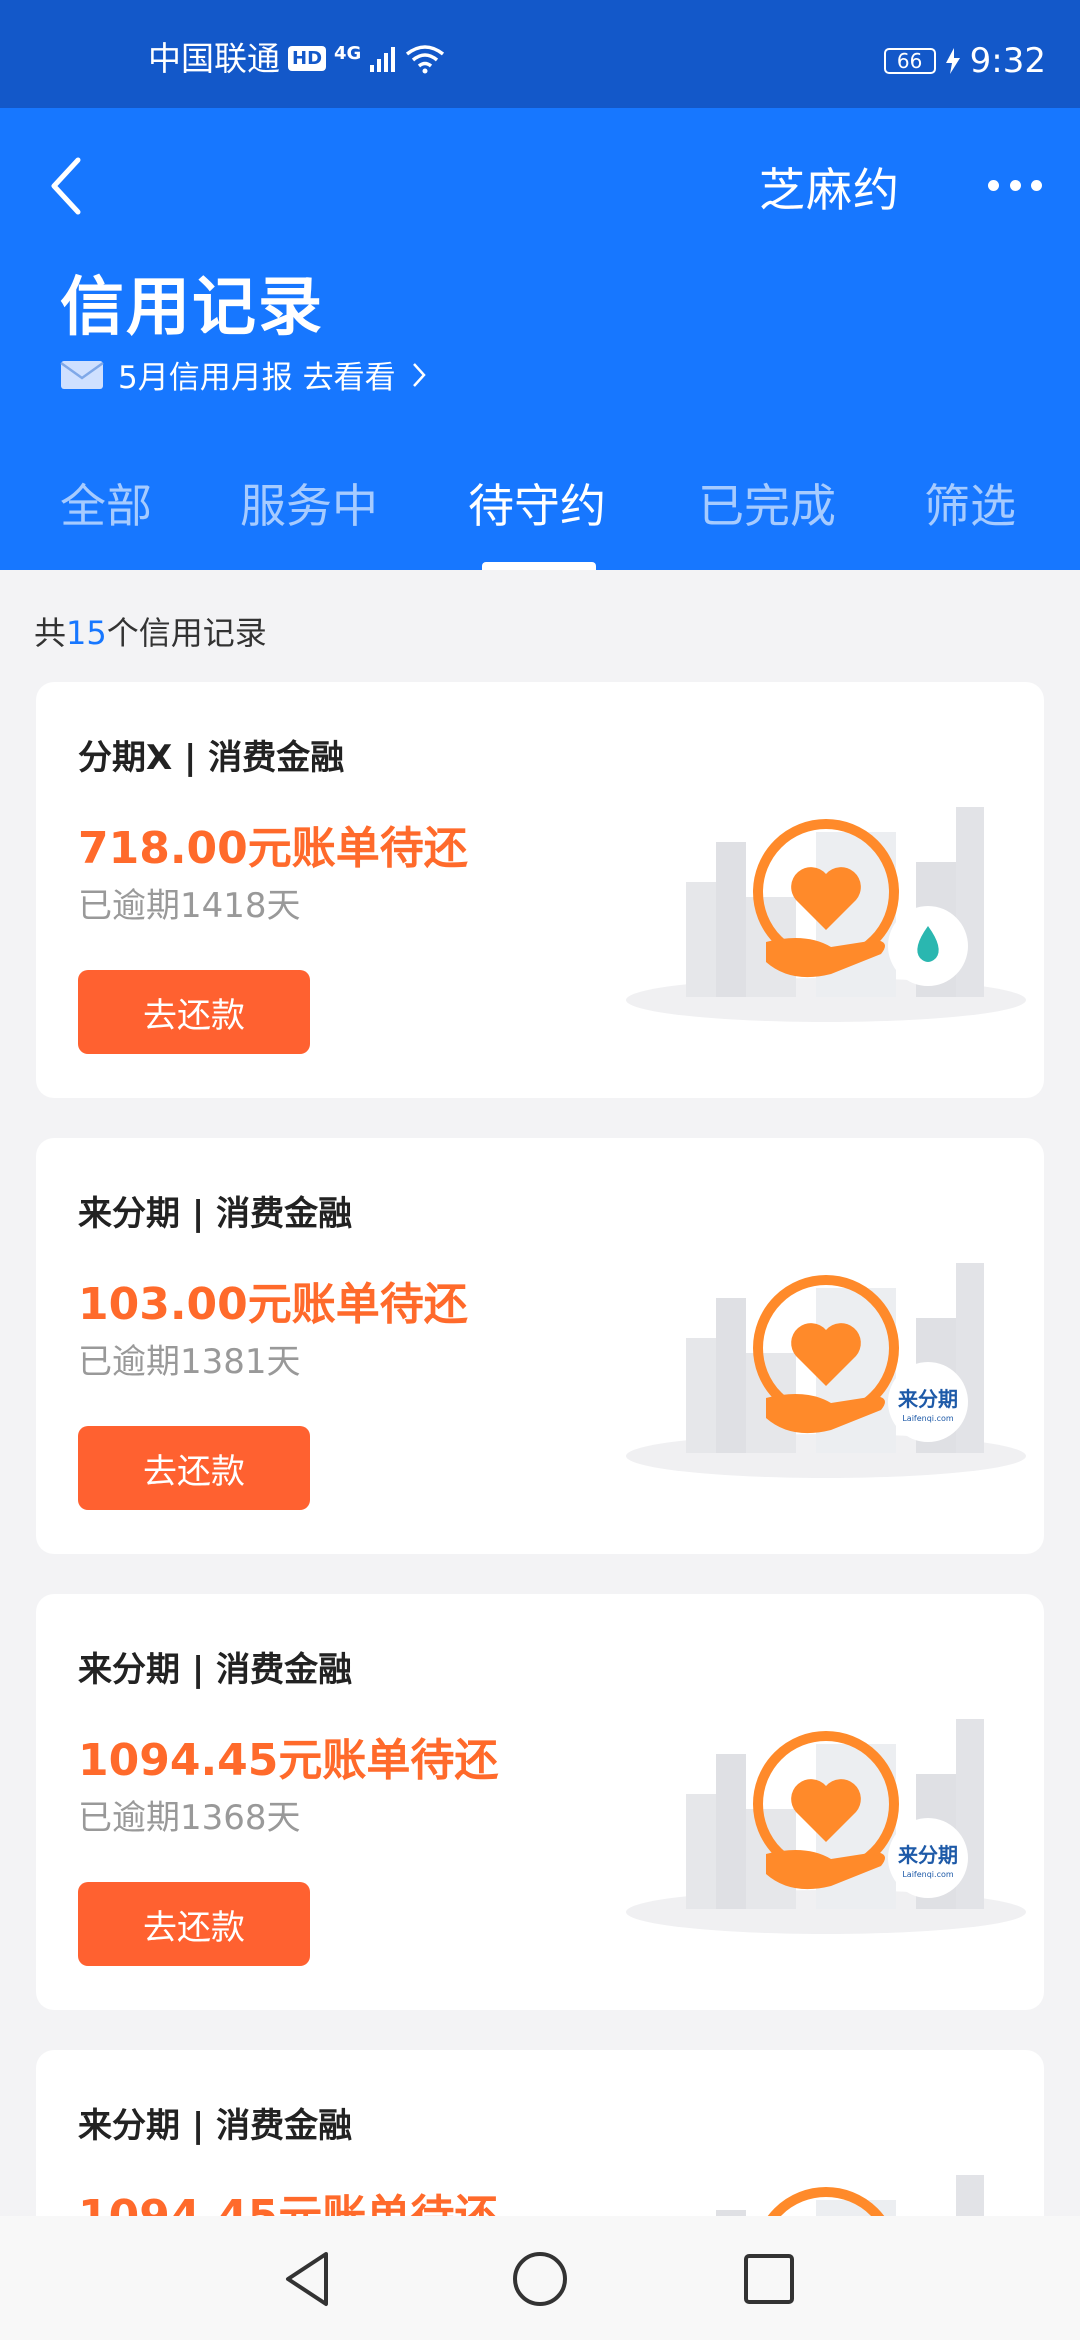  Describe the element at coordinates (186, 633) in the screenshot. I see `count-suffix: 个信用记录` at that location.